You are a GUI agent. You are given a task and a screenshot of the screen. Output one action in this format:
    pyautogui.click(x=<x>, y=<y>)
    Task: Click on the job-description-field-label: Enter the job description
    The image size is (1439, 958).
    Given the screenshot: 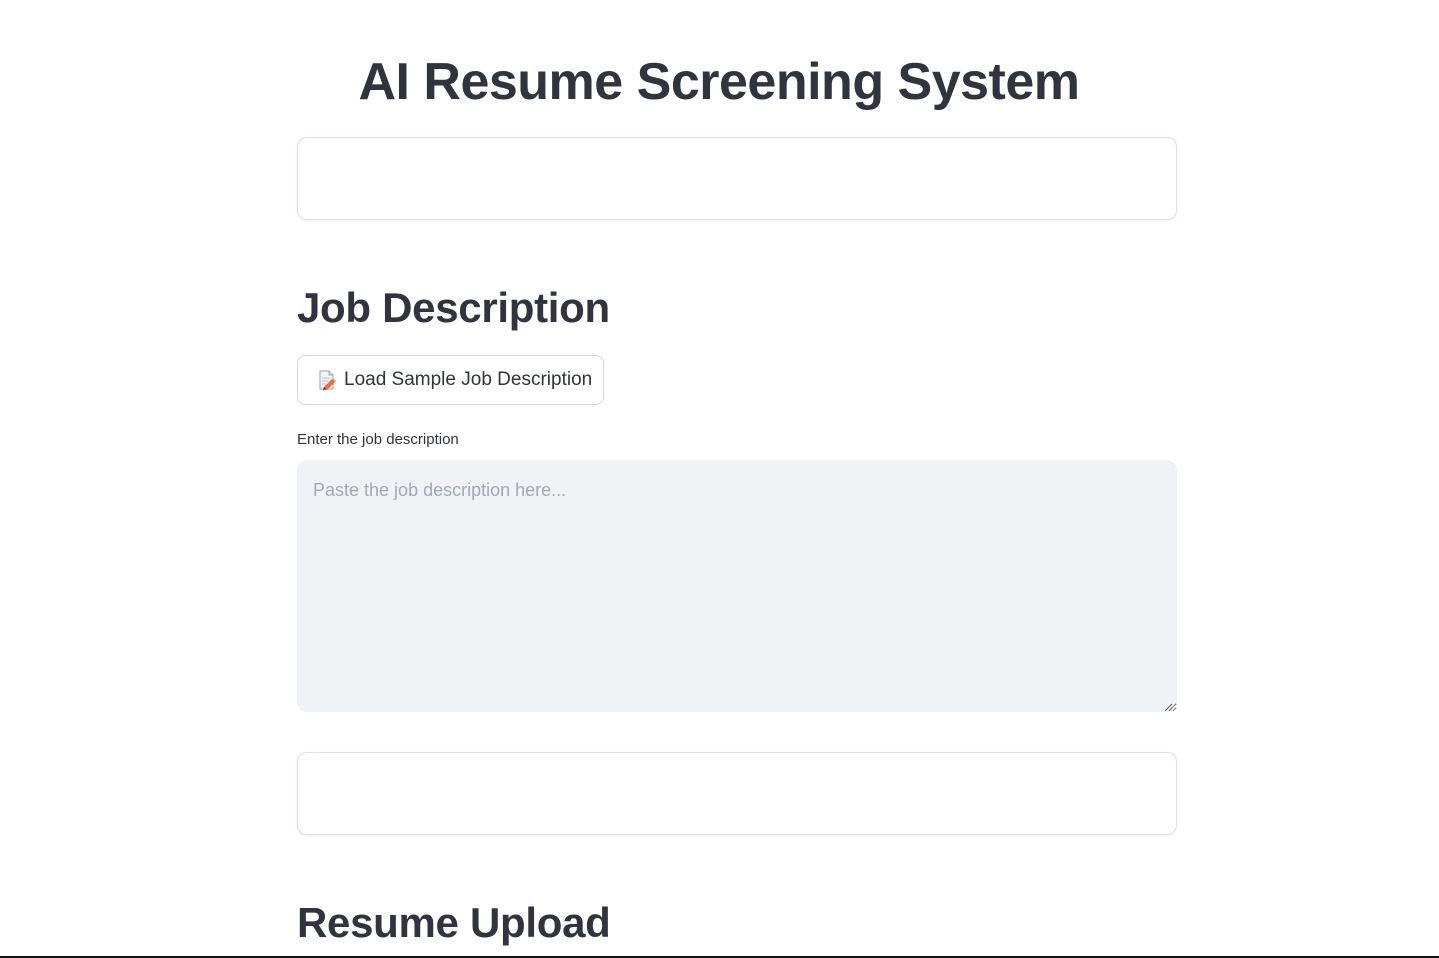 What is the action you would take?
    pyautogui.click(x=378, y=439)
    